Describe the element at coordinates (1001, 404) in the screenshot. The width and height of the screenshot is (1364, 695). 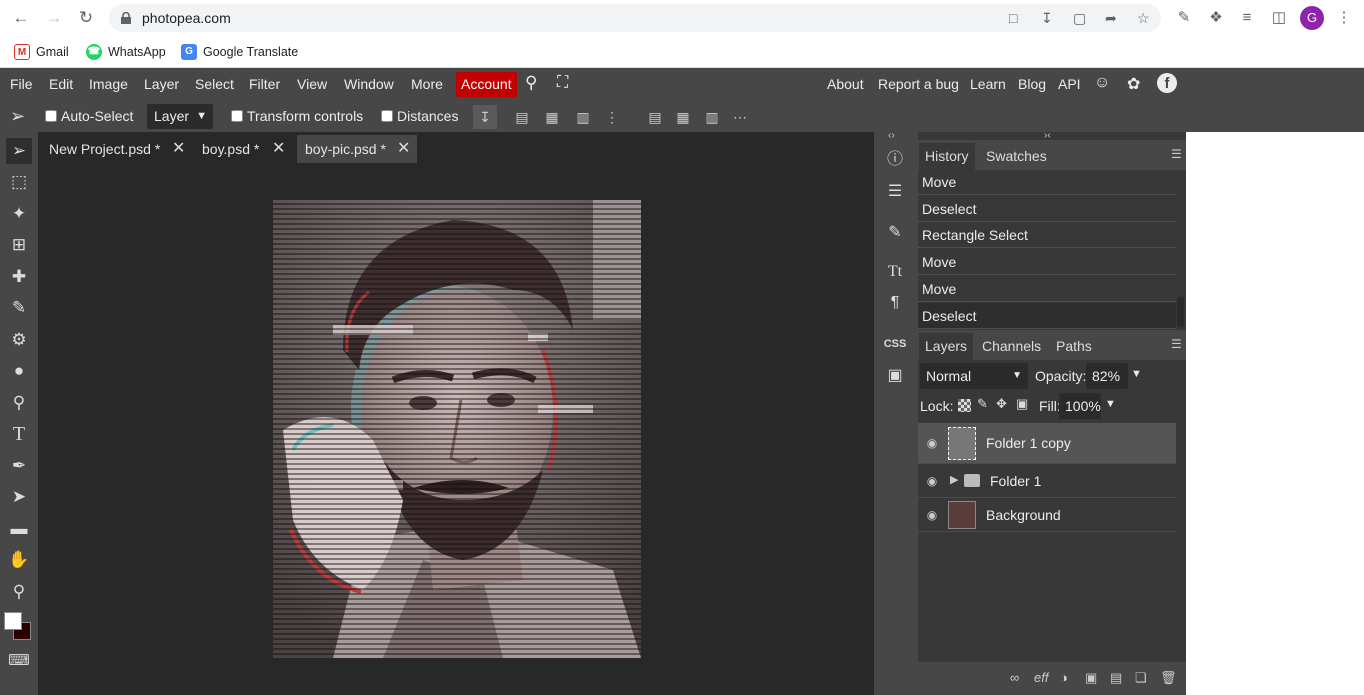
I see `lock-move-icon: ✥` at that location.